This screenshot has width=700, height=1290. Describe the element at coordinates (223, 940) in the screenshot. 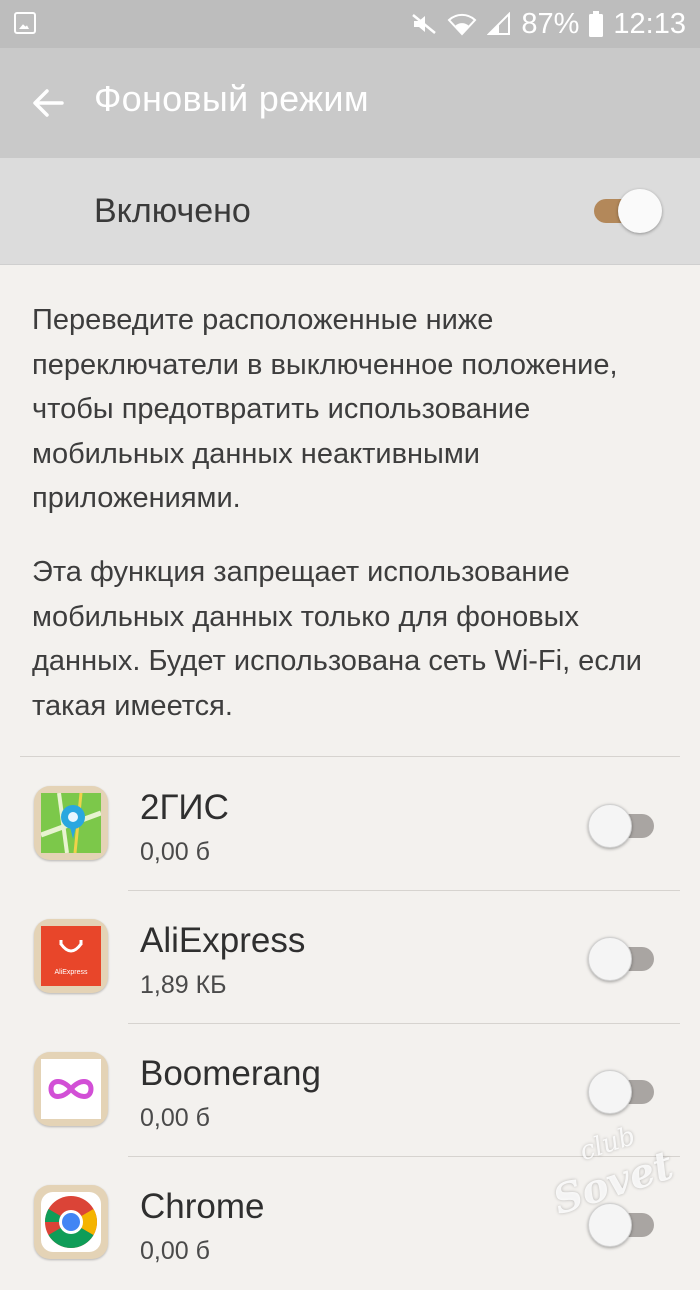

I see `app-name: AliExpress` at that location.